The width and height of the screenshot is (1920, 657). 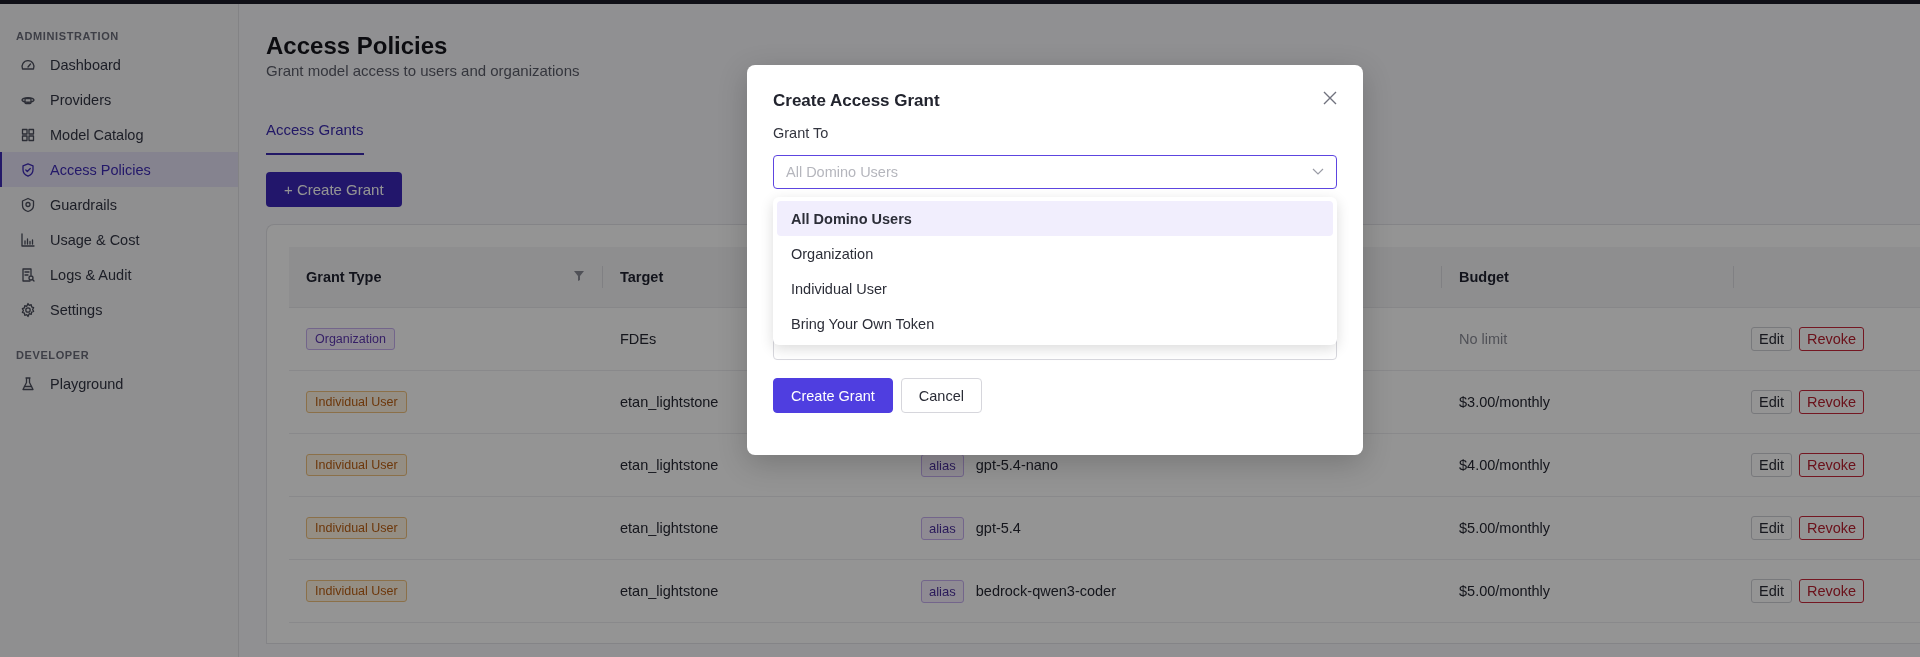 I want to click on sidebar-item: Usage & Cost, so click(x=119, y=239).